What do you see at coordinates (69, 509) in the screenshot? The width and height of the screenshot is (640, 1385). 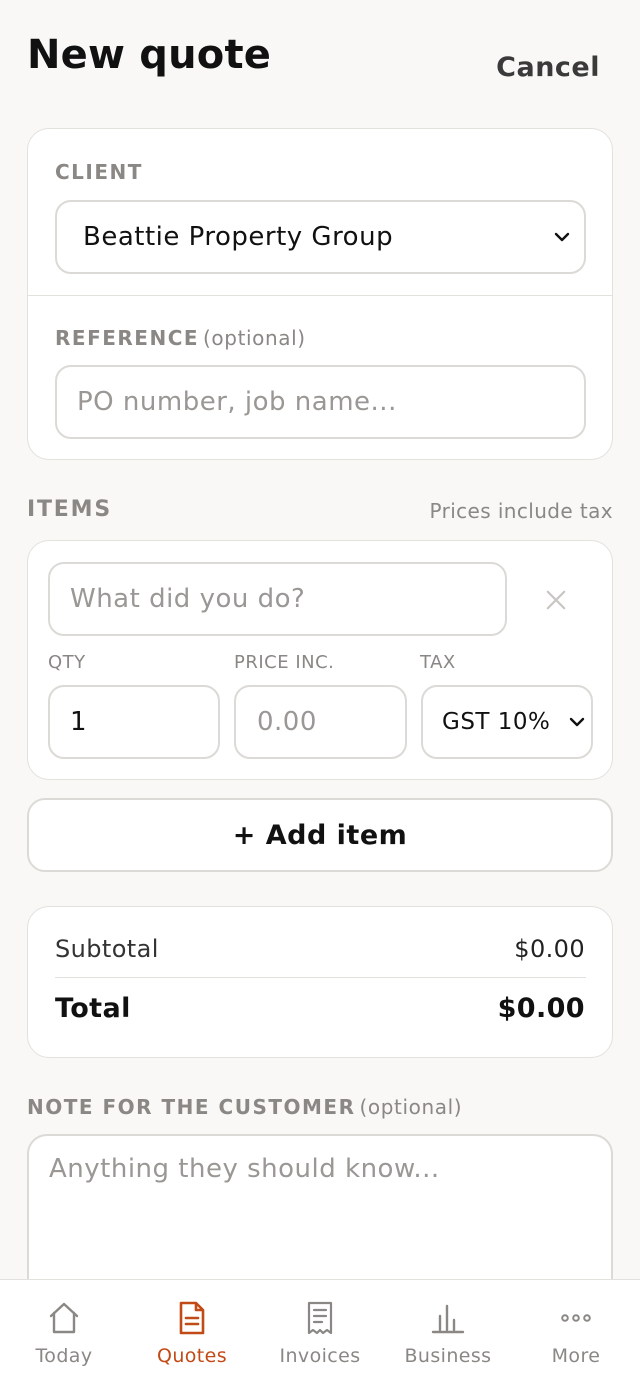 I see `items-label: ITEMS` at bounding box center [69, 509].